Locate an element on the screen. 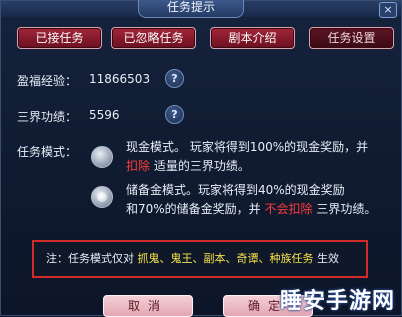  close-icon: × is located at coordinates (388, 10).